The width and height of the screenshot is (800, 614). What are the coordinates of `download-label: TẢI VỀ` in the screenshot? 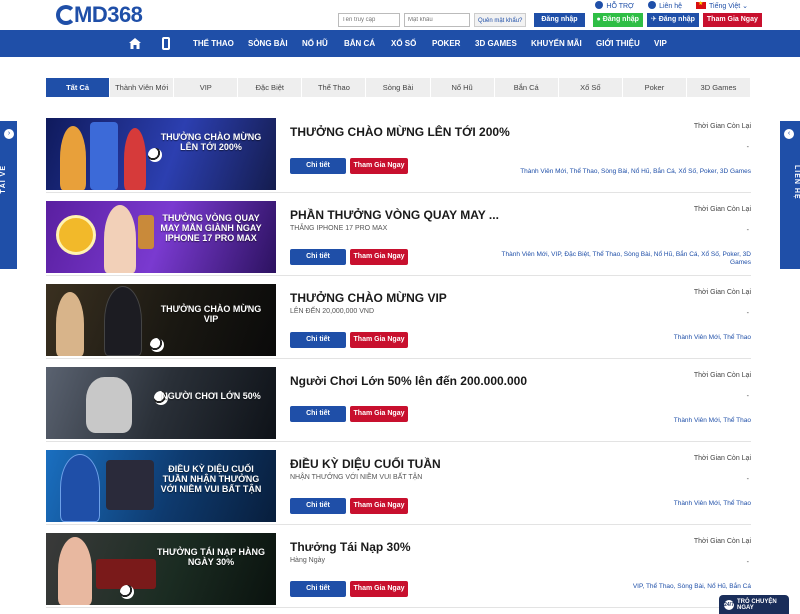 It's located at (3, 179).